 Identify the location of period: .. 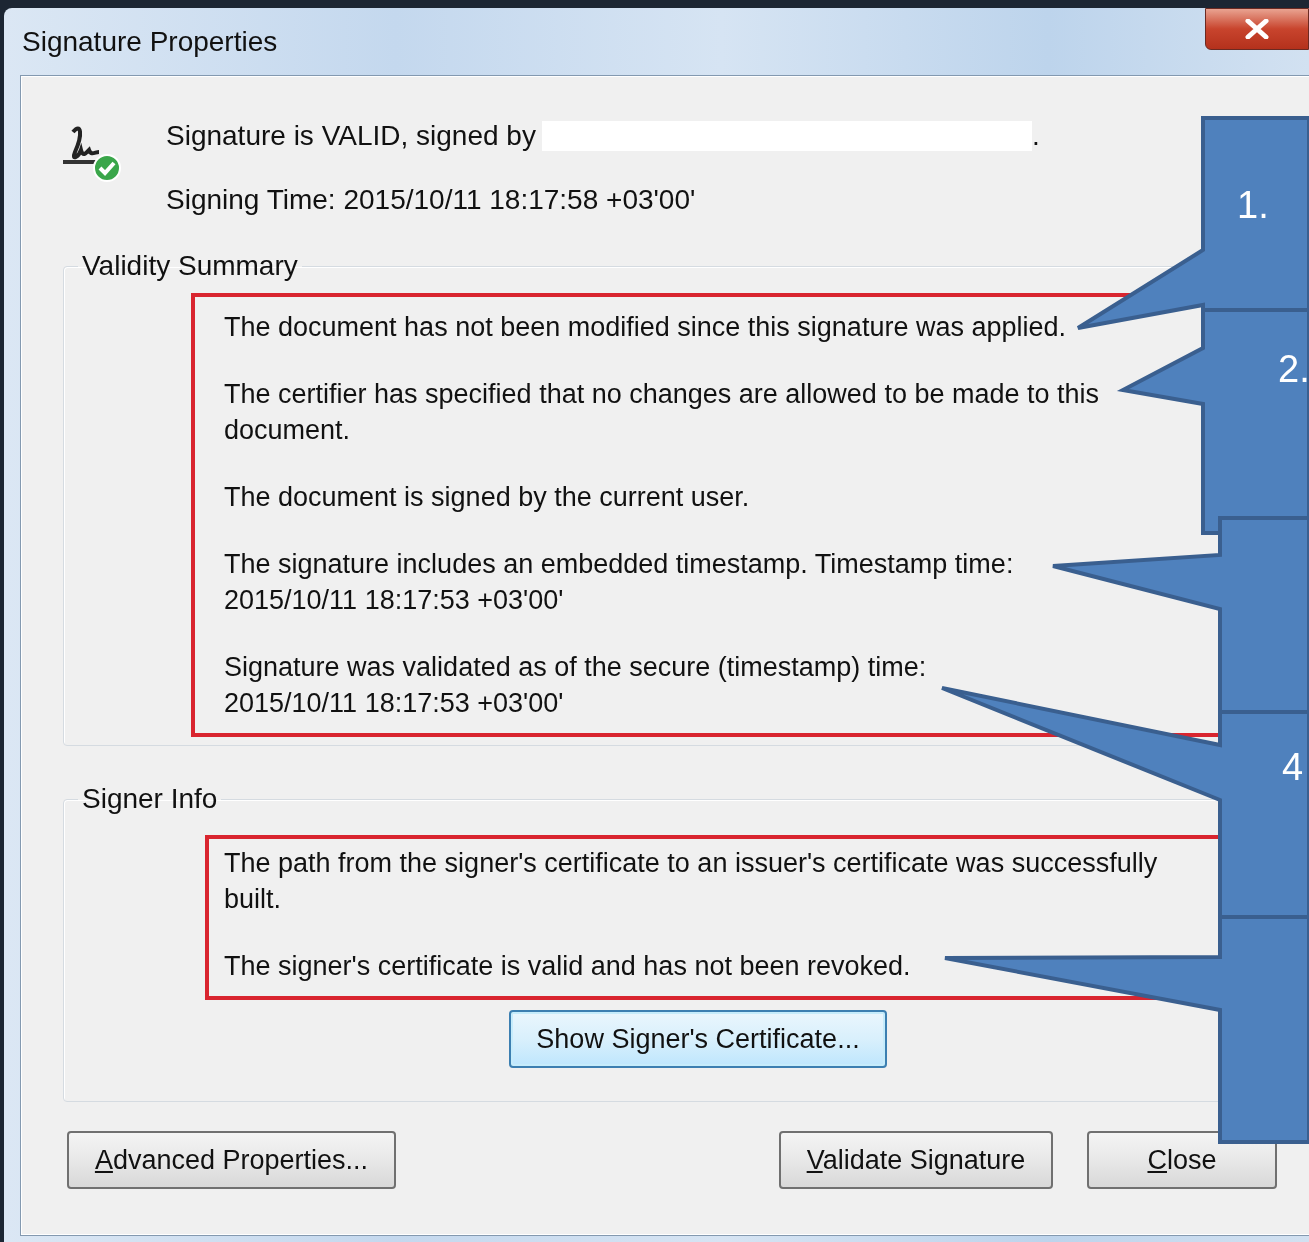
(1035, 136).